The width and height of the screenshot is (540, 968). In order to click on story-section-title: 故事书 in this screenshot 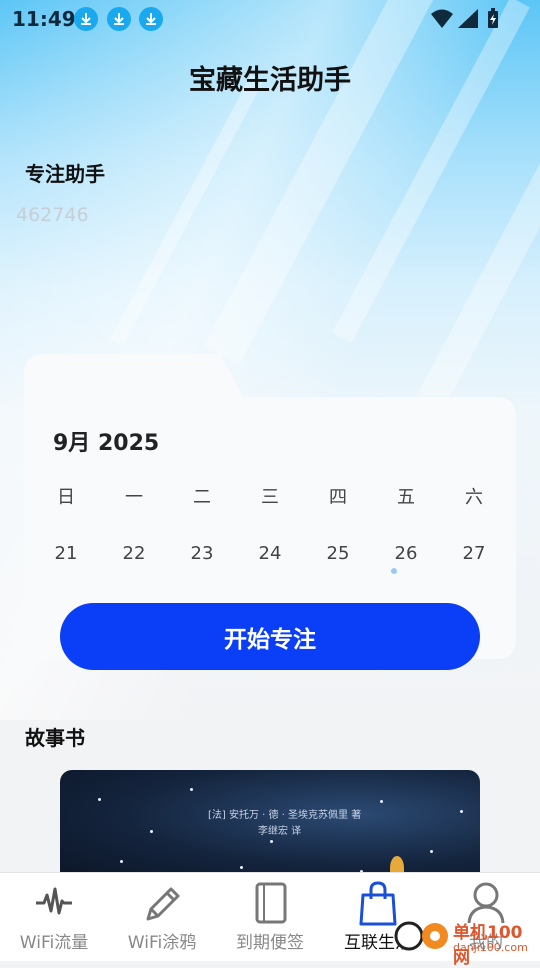, I will do `click(55, 738)`.